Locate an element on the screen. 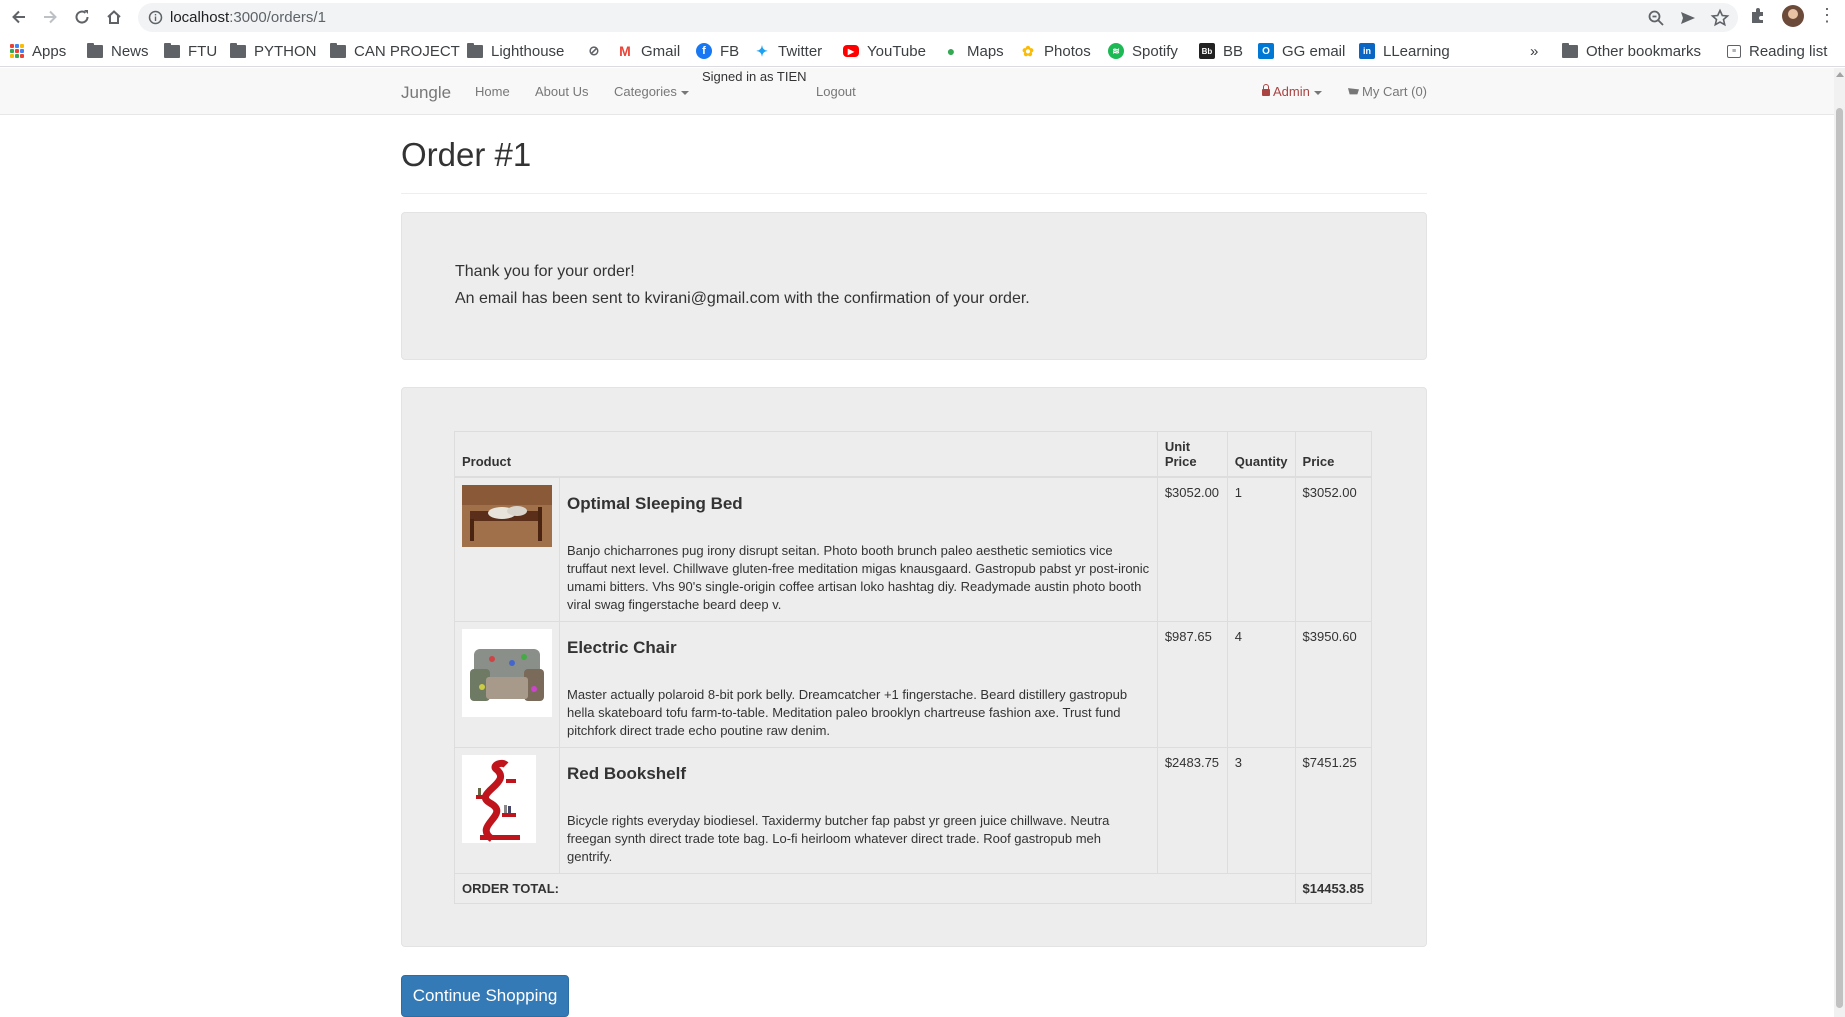  bookmark-label: Gmail is located at coordinates (661, 51).